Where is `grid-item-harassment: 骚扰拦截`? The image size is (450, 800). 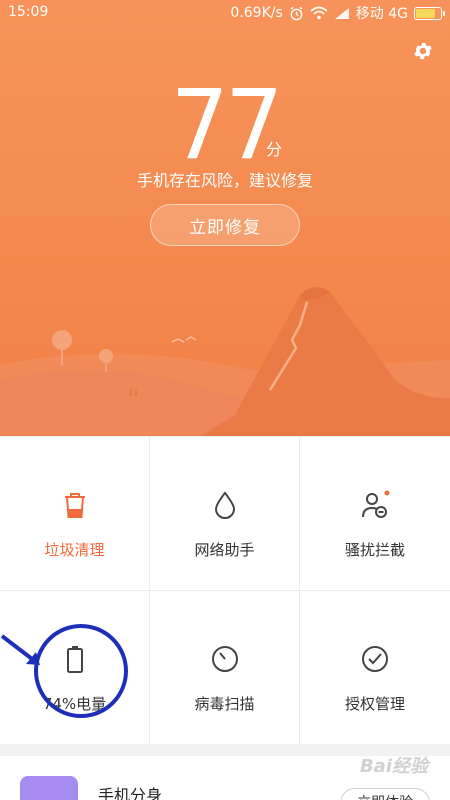 grid-item-harassment: 骚扰拦截 is located at coordinates (375, 514).